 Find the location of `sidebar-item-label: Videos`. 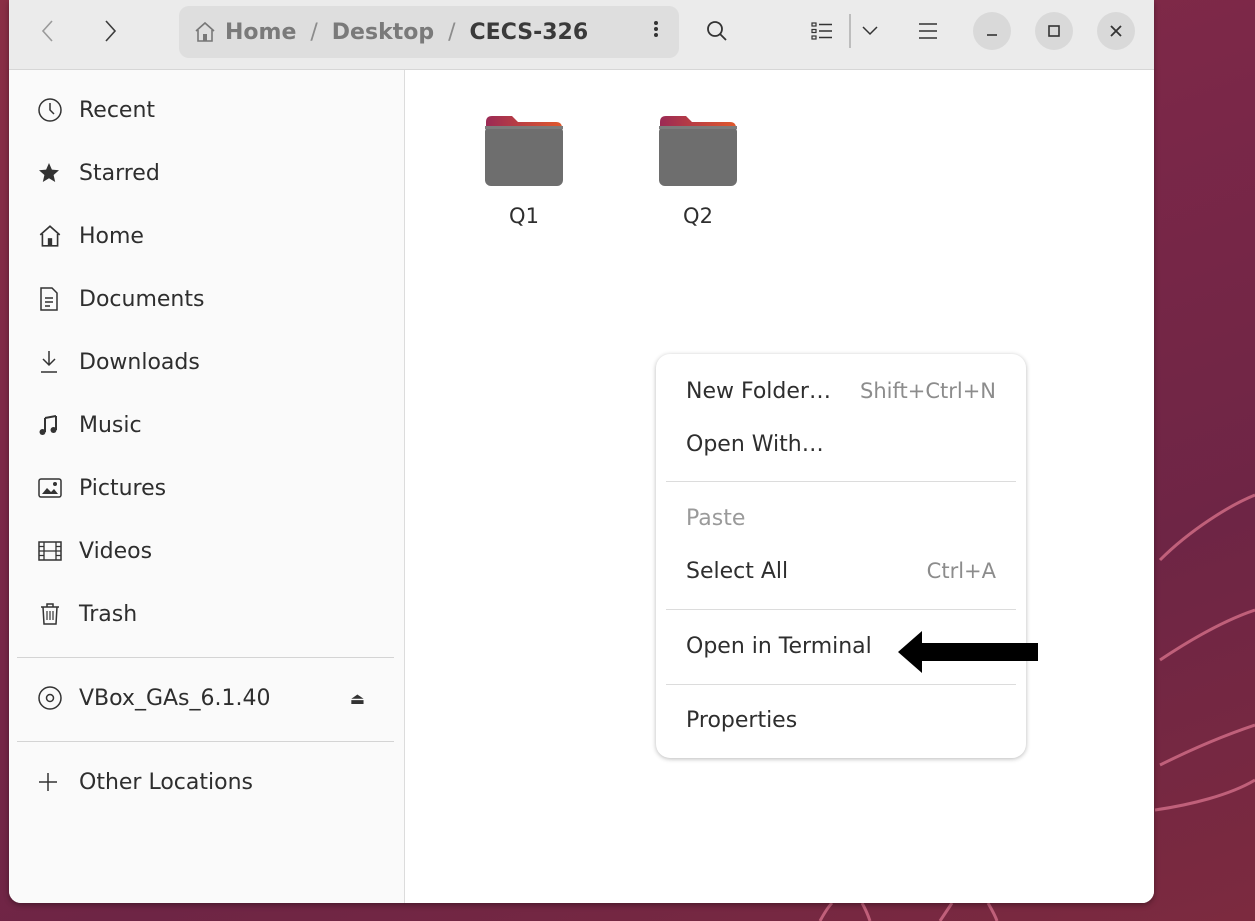

sidebar-item-label: Videos is located at coordinates (116, 551).